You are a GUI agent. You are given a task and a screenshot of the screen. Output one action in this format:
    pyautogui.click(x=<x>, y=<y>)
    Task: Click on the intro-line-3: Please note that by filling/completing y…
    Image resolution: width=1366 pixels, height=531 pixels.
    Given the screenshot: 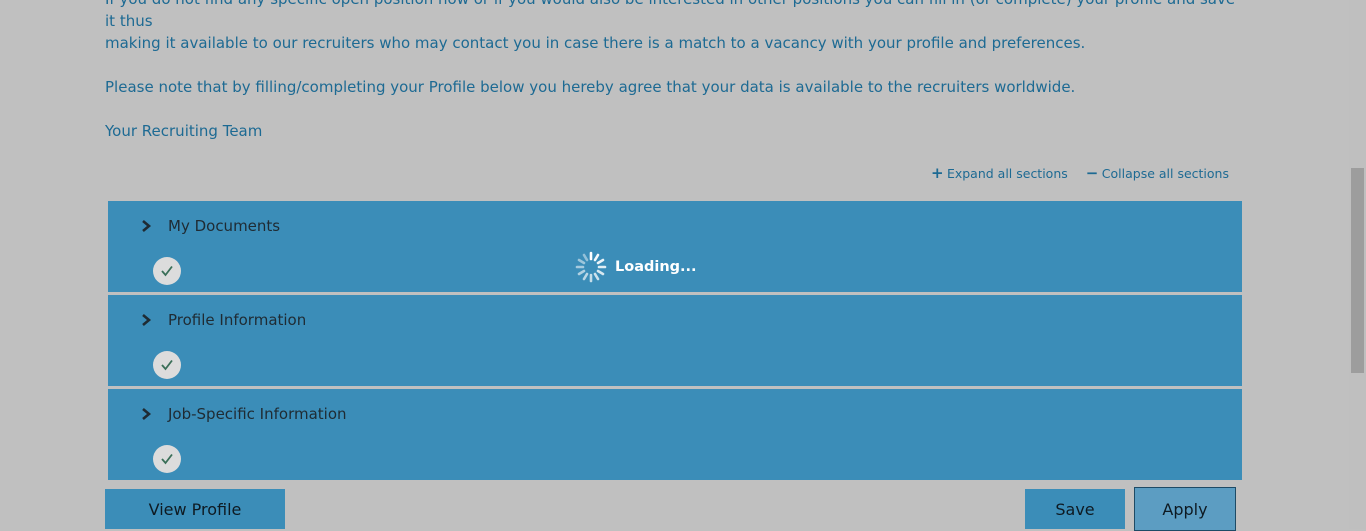 What is the action you would take?
    pyautogui.click(x=590, y=87)
    